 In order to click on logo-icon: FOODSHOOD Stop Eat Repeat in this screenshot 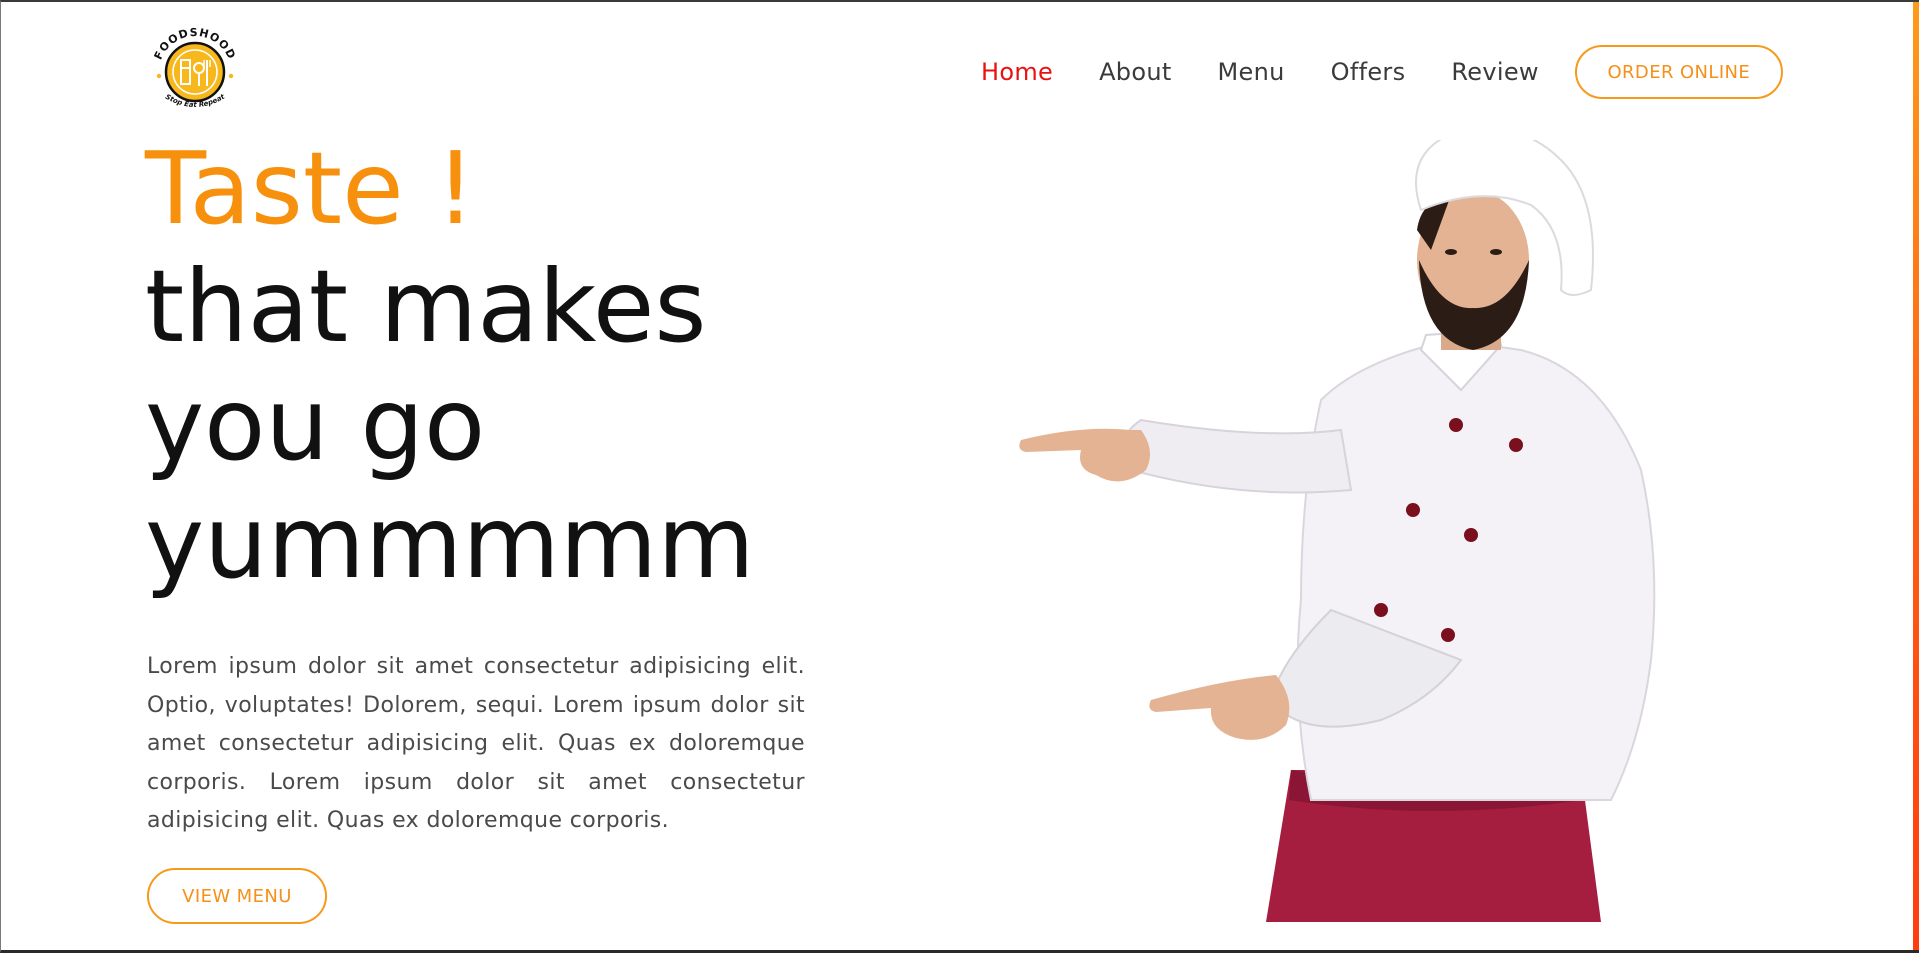, I will do `click(195, 67)`.